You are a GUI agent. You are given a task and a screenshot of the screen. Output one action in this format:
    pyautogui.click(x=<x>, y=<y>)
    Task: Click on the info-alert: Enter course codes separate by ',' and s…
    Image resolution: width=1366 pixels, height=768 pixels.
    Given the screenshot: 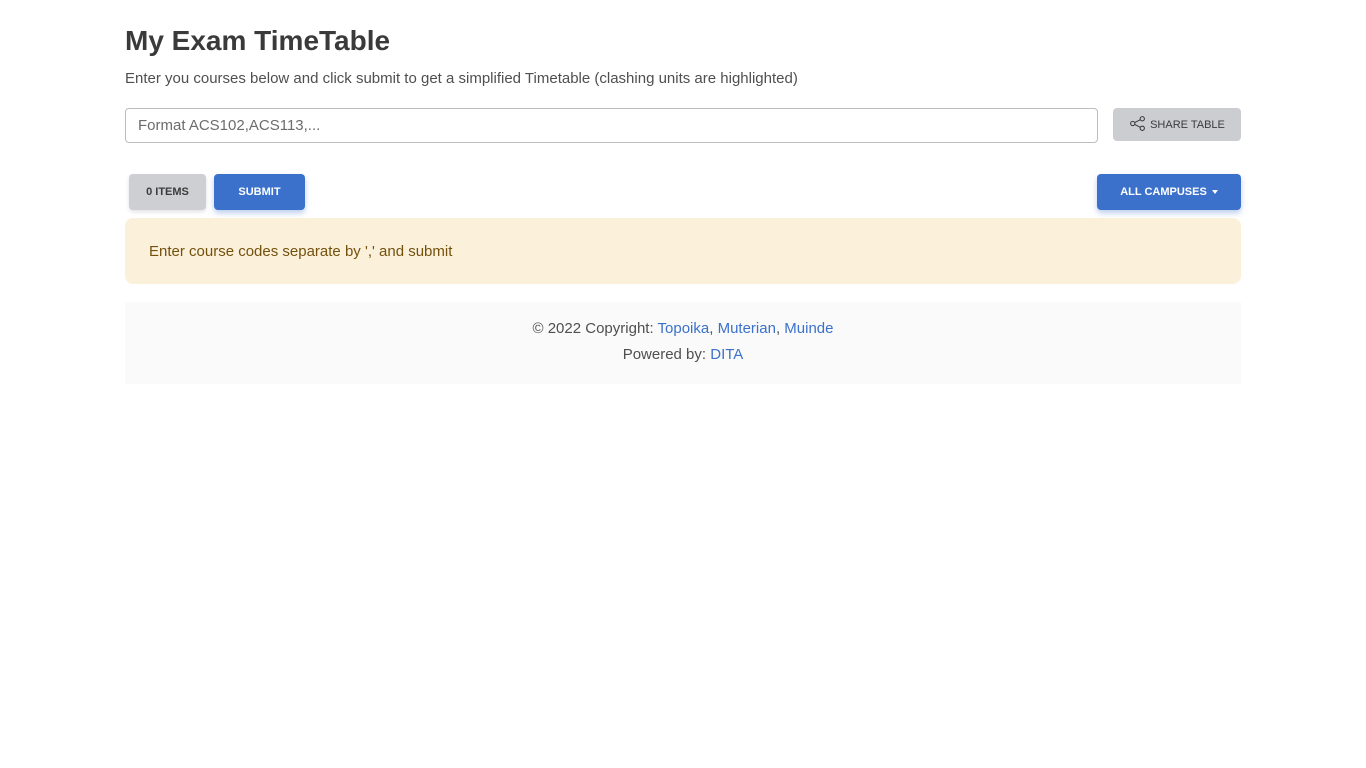 What is the action you would take?
    pyautogui.click(x=683, y=251)
    